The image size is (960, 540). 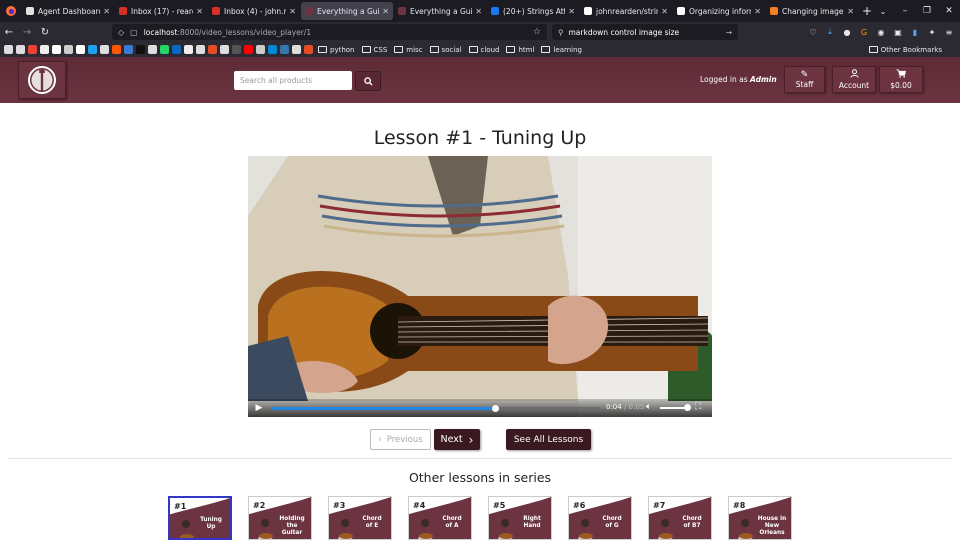 I want to click on lesson-thumbnail: #7 Chord of B7, so click(x=680, y=518).